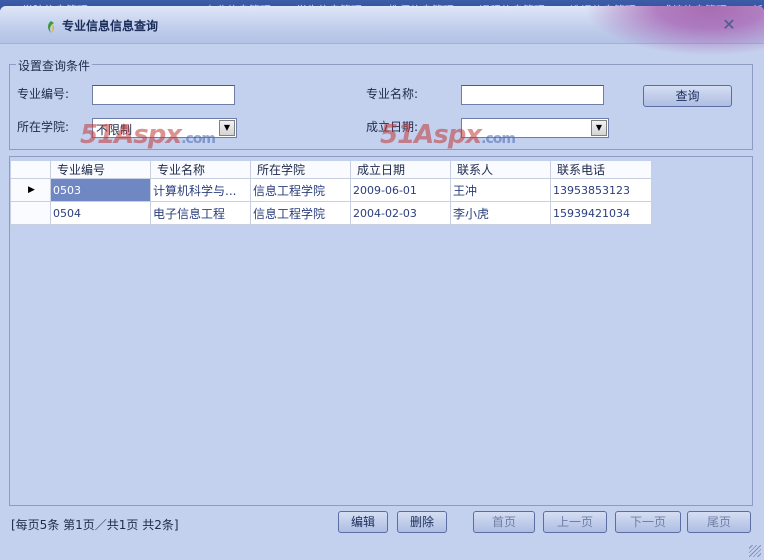 This screenshot has height=560, width=764. I want to click on next-page-button: 下一页, so click(648, 522).